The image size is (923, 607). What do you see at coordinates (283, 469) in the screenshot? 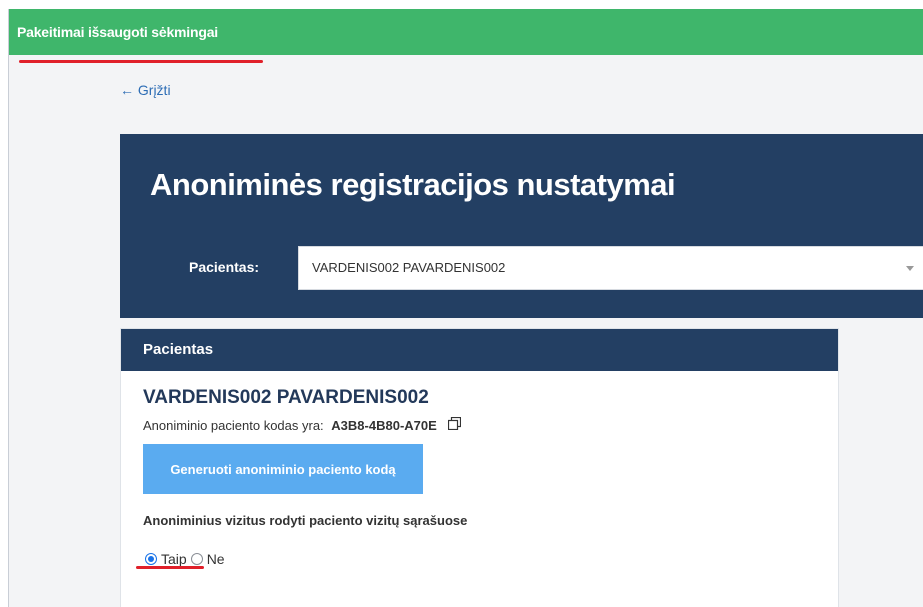
I see `generate-code-button: Generuoti anoniminio paciento kodą` at bounding box center [283, 469].